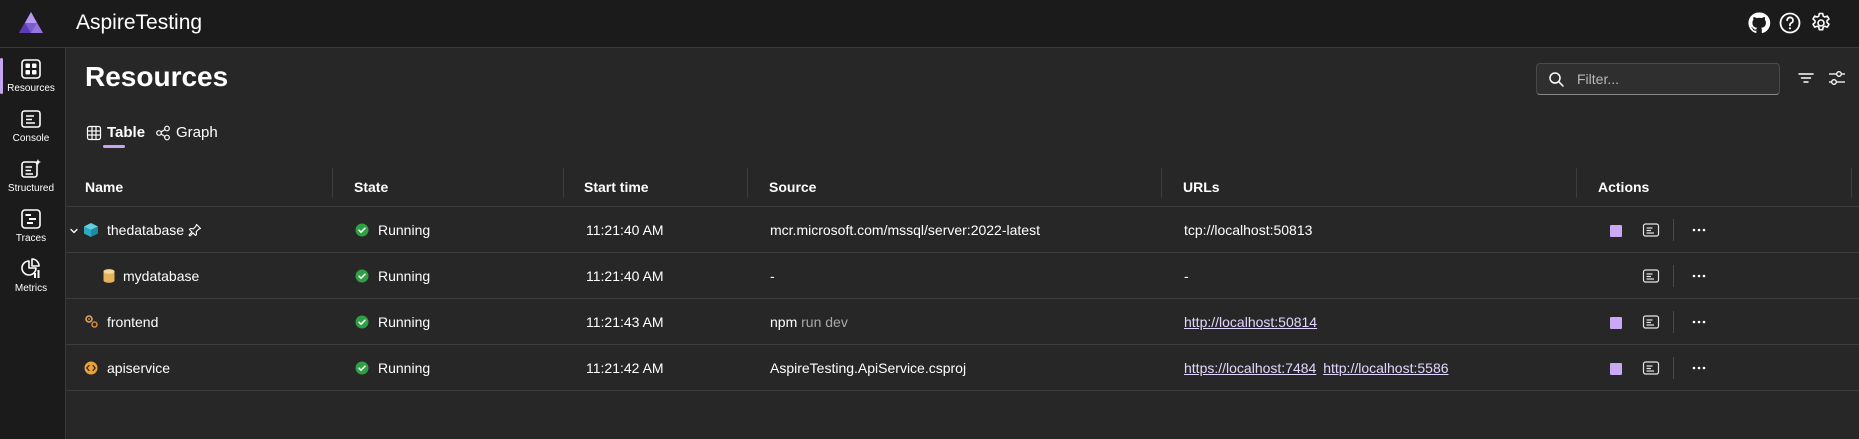 Image resolution: width=1859 pixels, height=439 pixels. I want to click on app-title: AspireTesting, so click(139, 23).